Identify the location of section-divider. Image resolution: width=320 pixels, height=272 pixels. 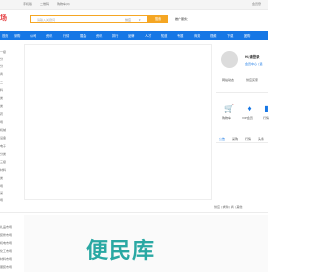
(134, 212).